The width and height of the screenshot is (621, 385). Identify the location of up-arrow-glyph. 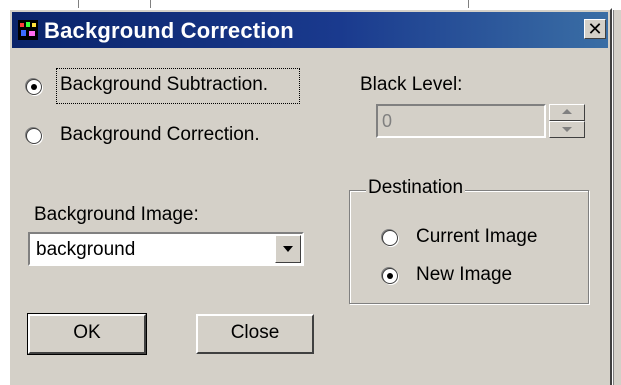
(567, 111).